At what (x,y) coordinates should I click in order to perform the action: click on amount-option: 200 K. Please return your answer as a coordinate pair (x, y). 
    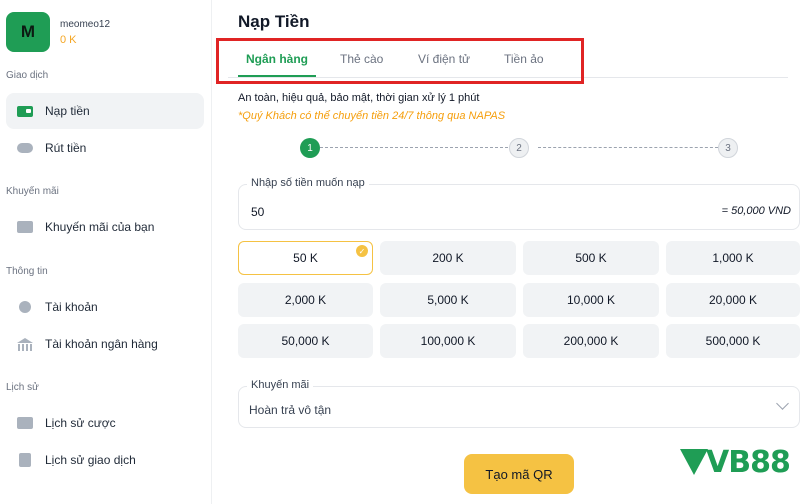
    Looking at the image, I should click on (448, 258).